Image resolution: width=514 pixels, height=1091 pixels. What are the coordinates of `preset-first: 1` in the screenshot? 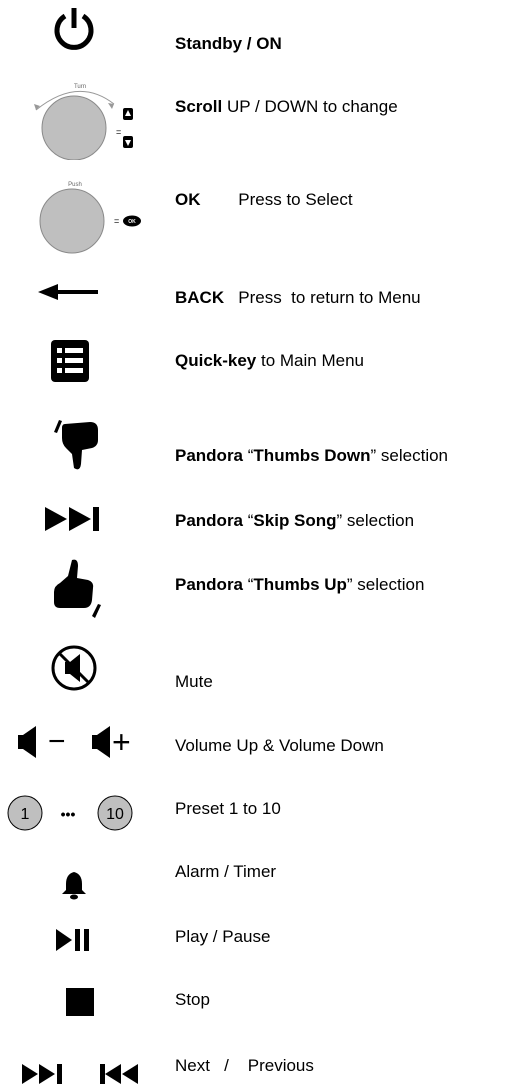 It's located at (25, 814).